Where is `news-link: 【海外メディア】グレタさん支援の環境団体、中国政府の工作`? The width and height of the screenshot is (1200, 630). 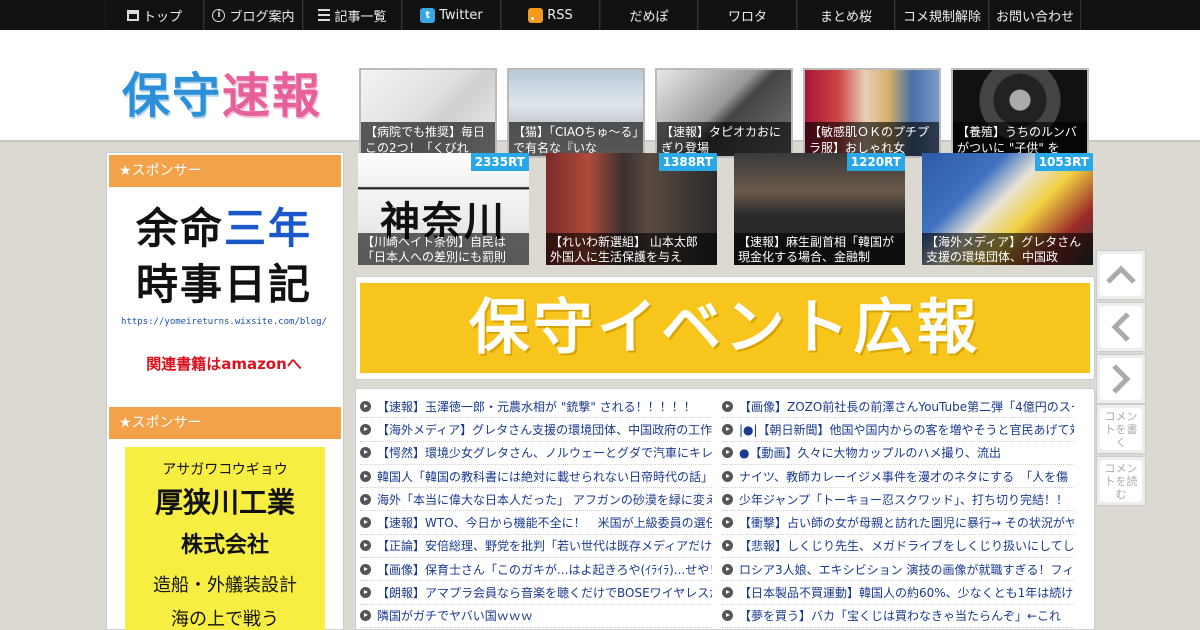 news-link: 【海外メディア】グレタさん支援の環境団体、中国政府の工作 is located at coordinates (544, 429).